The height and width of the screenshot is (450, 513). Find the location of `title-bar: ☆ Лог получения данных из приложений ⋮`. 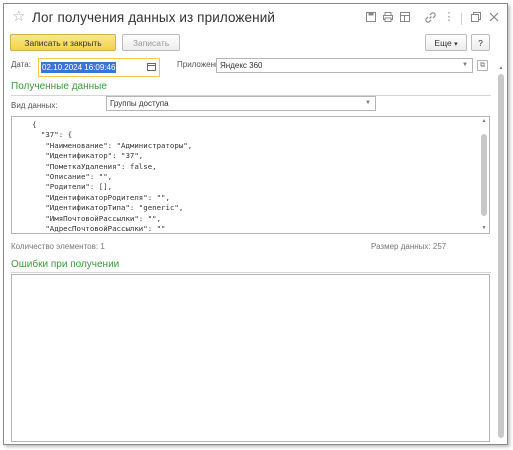

title-bar: ☆ Лог получения данных из приложений ⋮ is located at coordinates (255, 18).